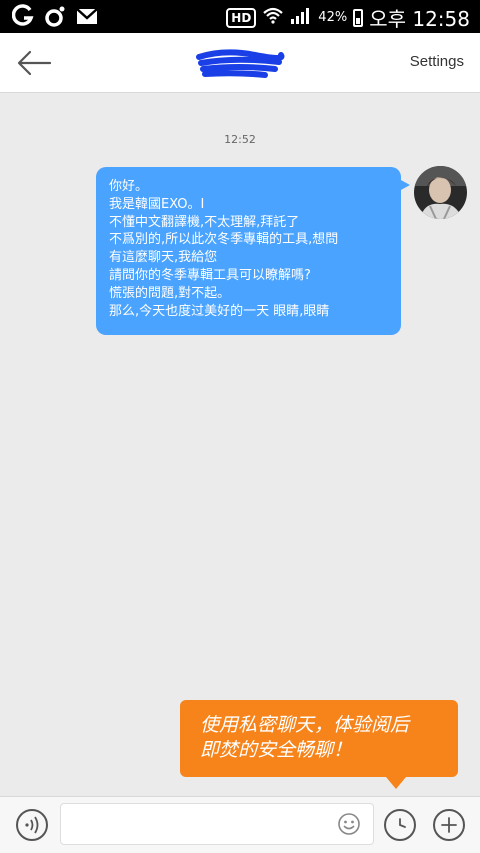 The height and width of the screenshot is (853, 480). I want to click on message-line: 不爲別的,所以此次冬季專輯的工具,想問, so click(224, 240).